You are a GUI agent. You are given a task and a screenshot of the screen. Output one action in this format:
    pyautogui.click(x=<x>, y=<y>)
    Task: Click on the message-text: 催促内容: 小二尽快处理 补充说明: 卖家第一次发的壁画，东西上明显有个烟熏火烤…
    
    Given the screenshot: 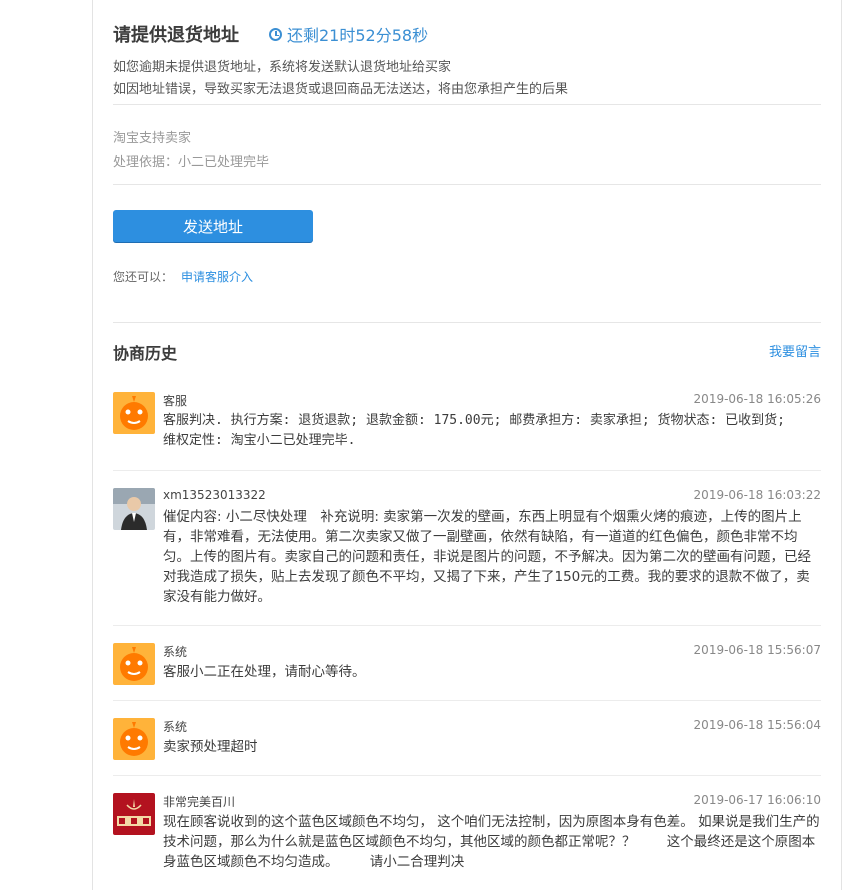 What is the action you would take?
    pyautogui.click(x=487, y=557)
    